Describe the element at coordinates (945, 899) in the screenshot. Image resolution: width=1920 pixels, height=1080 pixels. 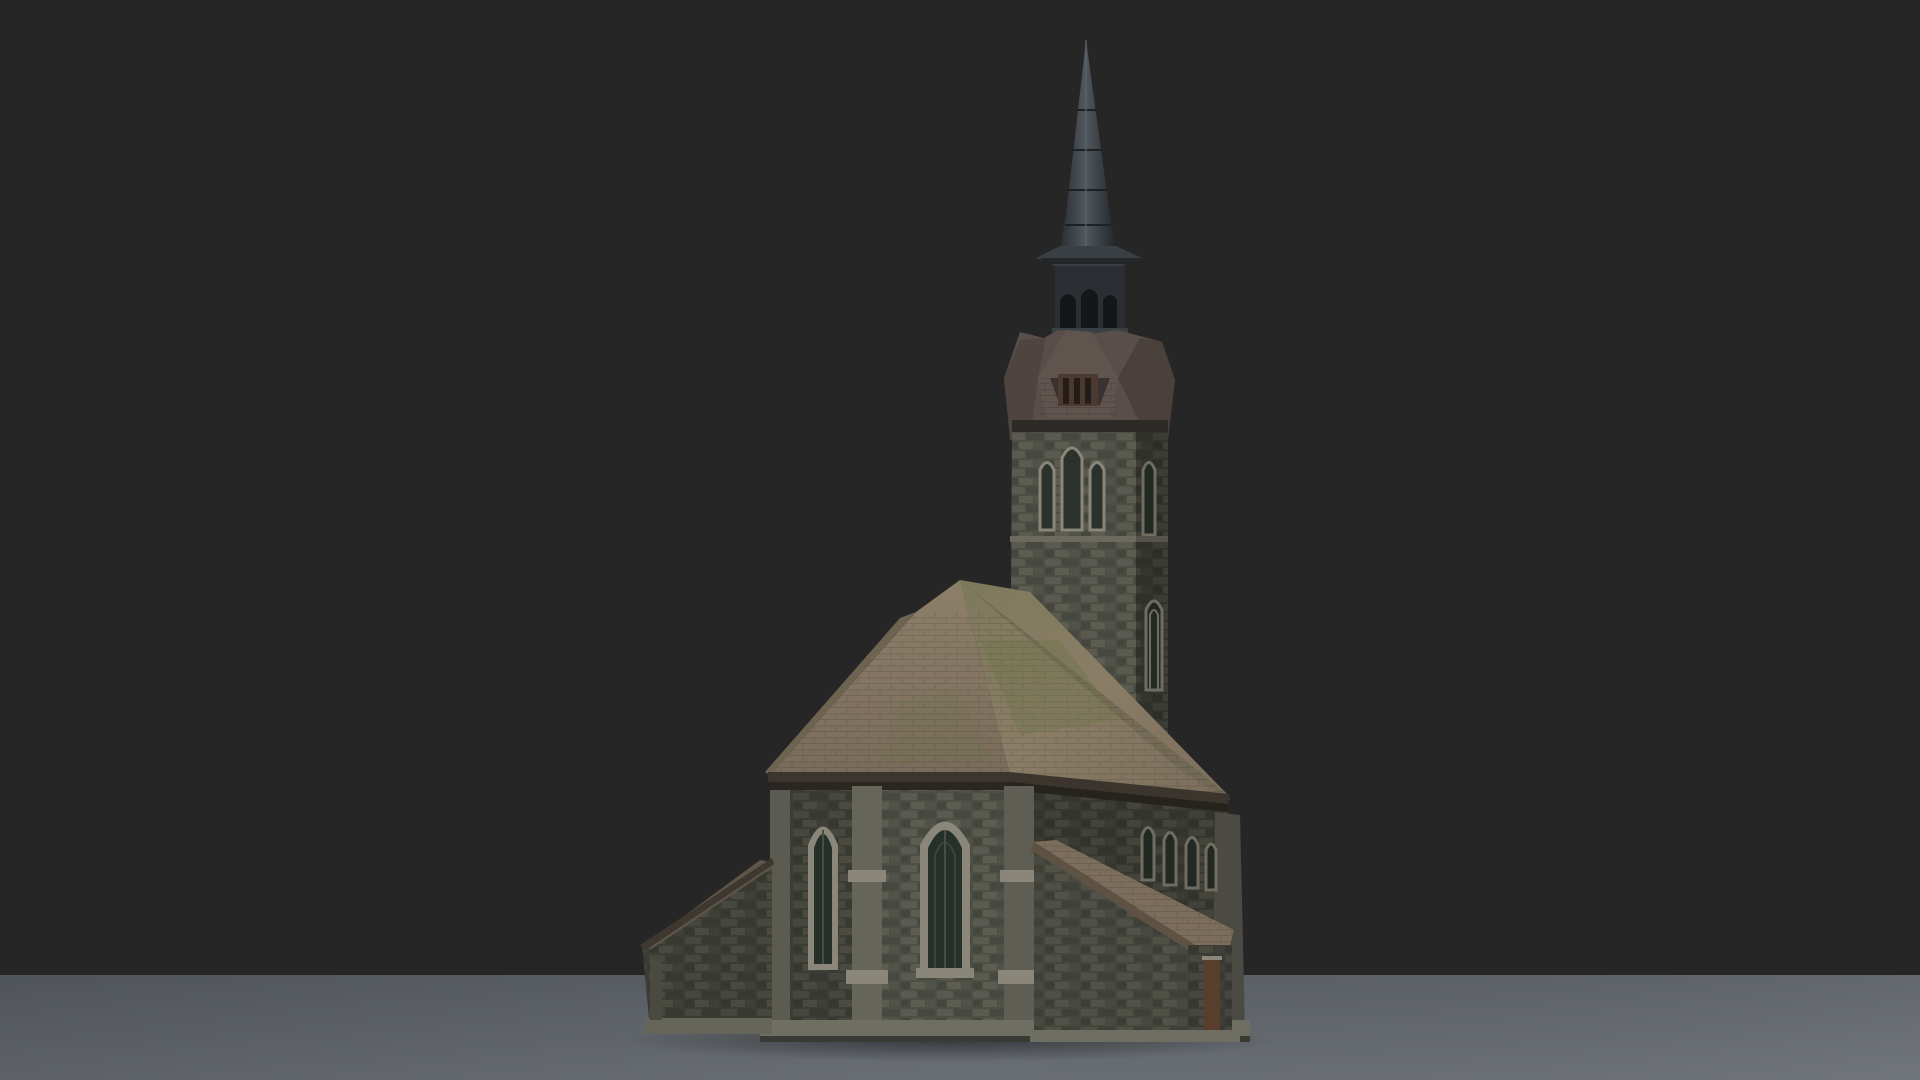
I see `apse-window-center` at that location.